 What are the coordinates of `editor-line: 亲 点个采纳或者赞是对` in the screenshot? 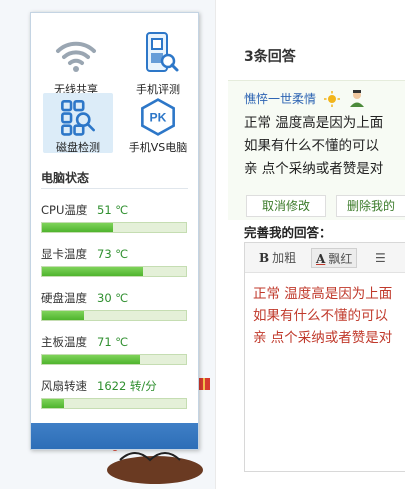 It's located at (323, 338).